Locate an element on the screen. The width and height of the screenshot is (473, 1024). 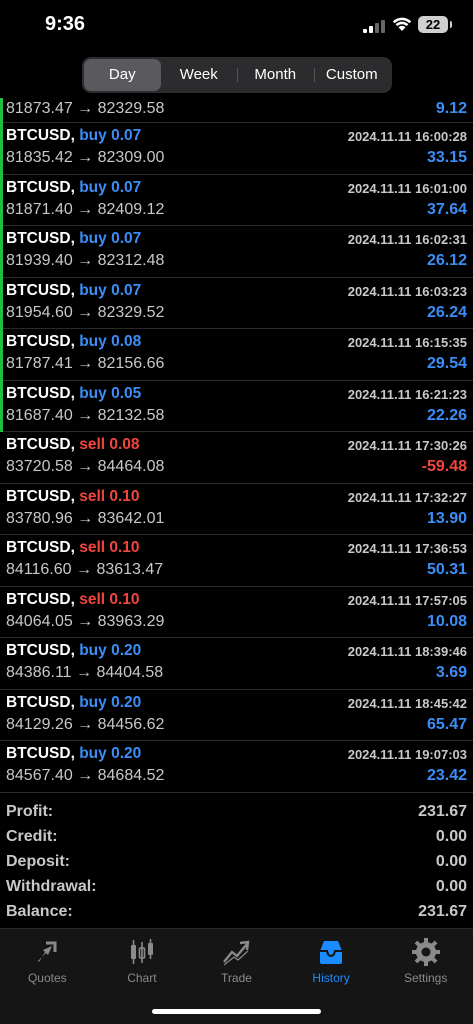
summary-label: Balance: is located at coordinates (39, 911).